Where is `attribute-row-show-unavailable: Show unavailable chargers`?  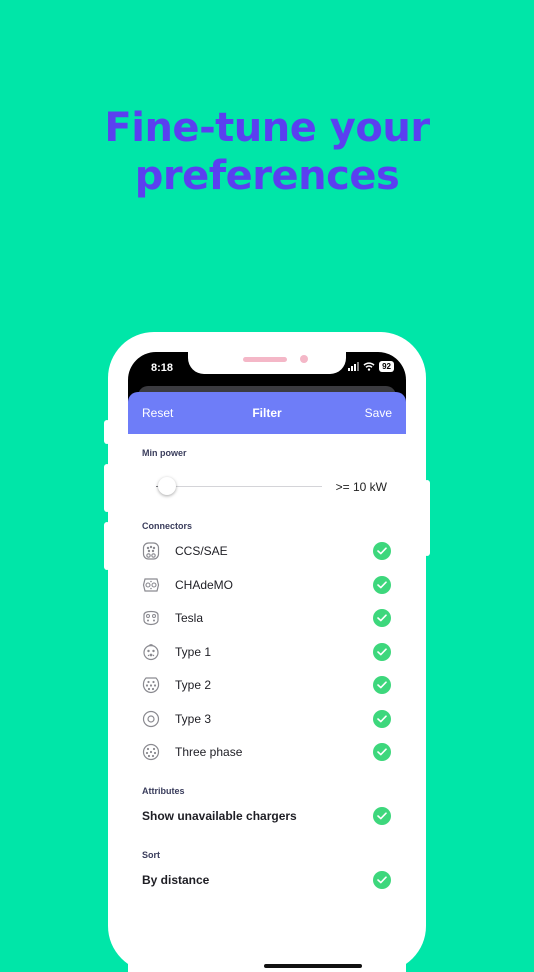
attribute-row-show-unavailable: Show unavailable chargers is located at coordinates (267, 816).